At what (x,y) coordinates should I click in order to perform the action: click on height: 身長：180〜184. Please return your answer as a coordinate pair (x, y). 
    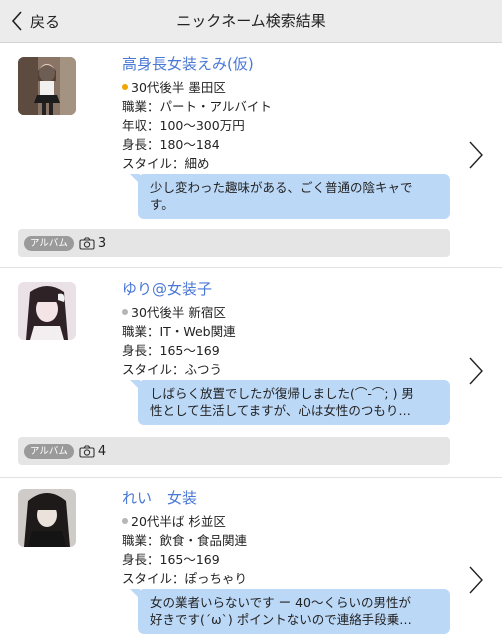
    Looking at the image, I should click on (171, 144).